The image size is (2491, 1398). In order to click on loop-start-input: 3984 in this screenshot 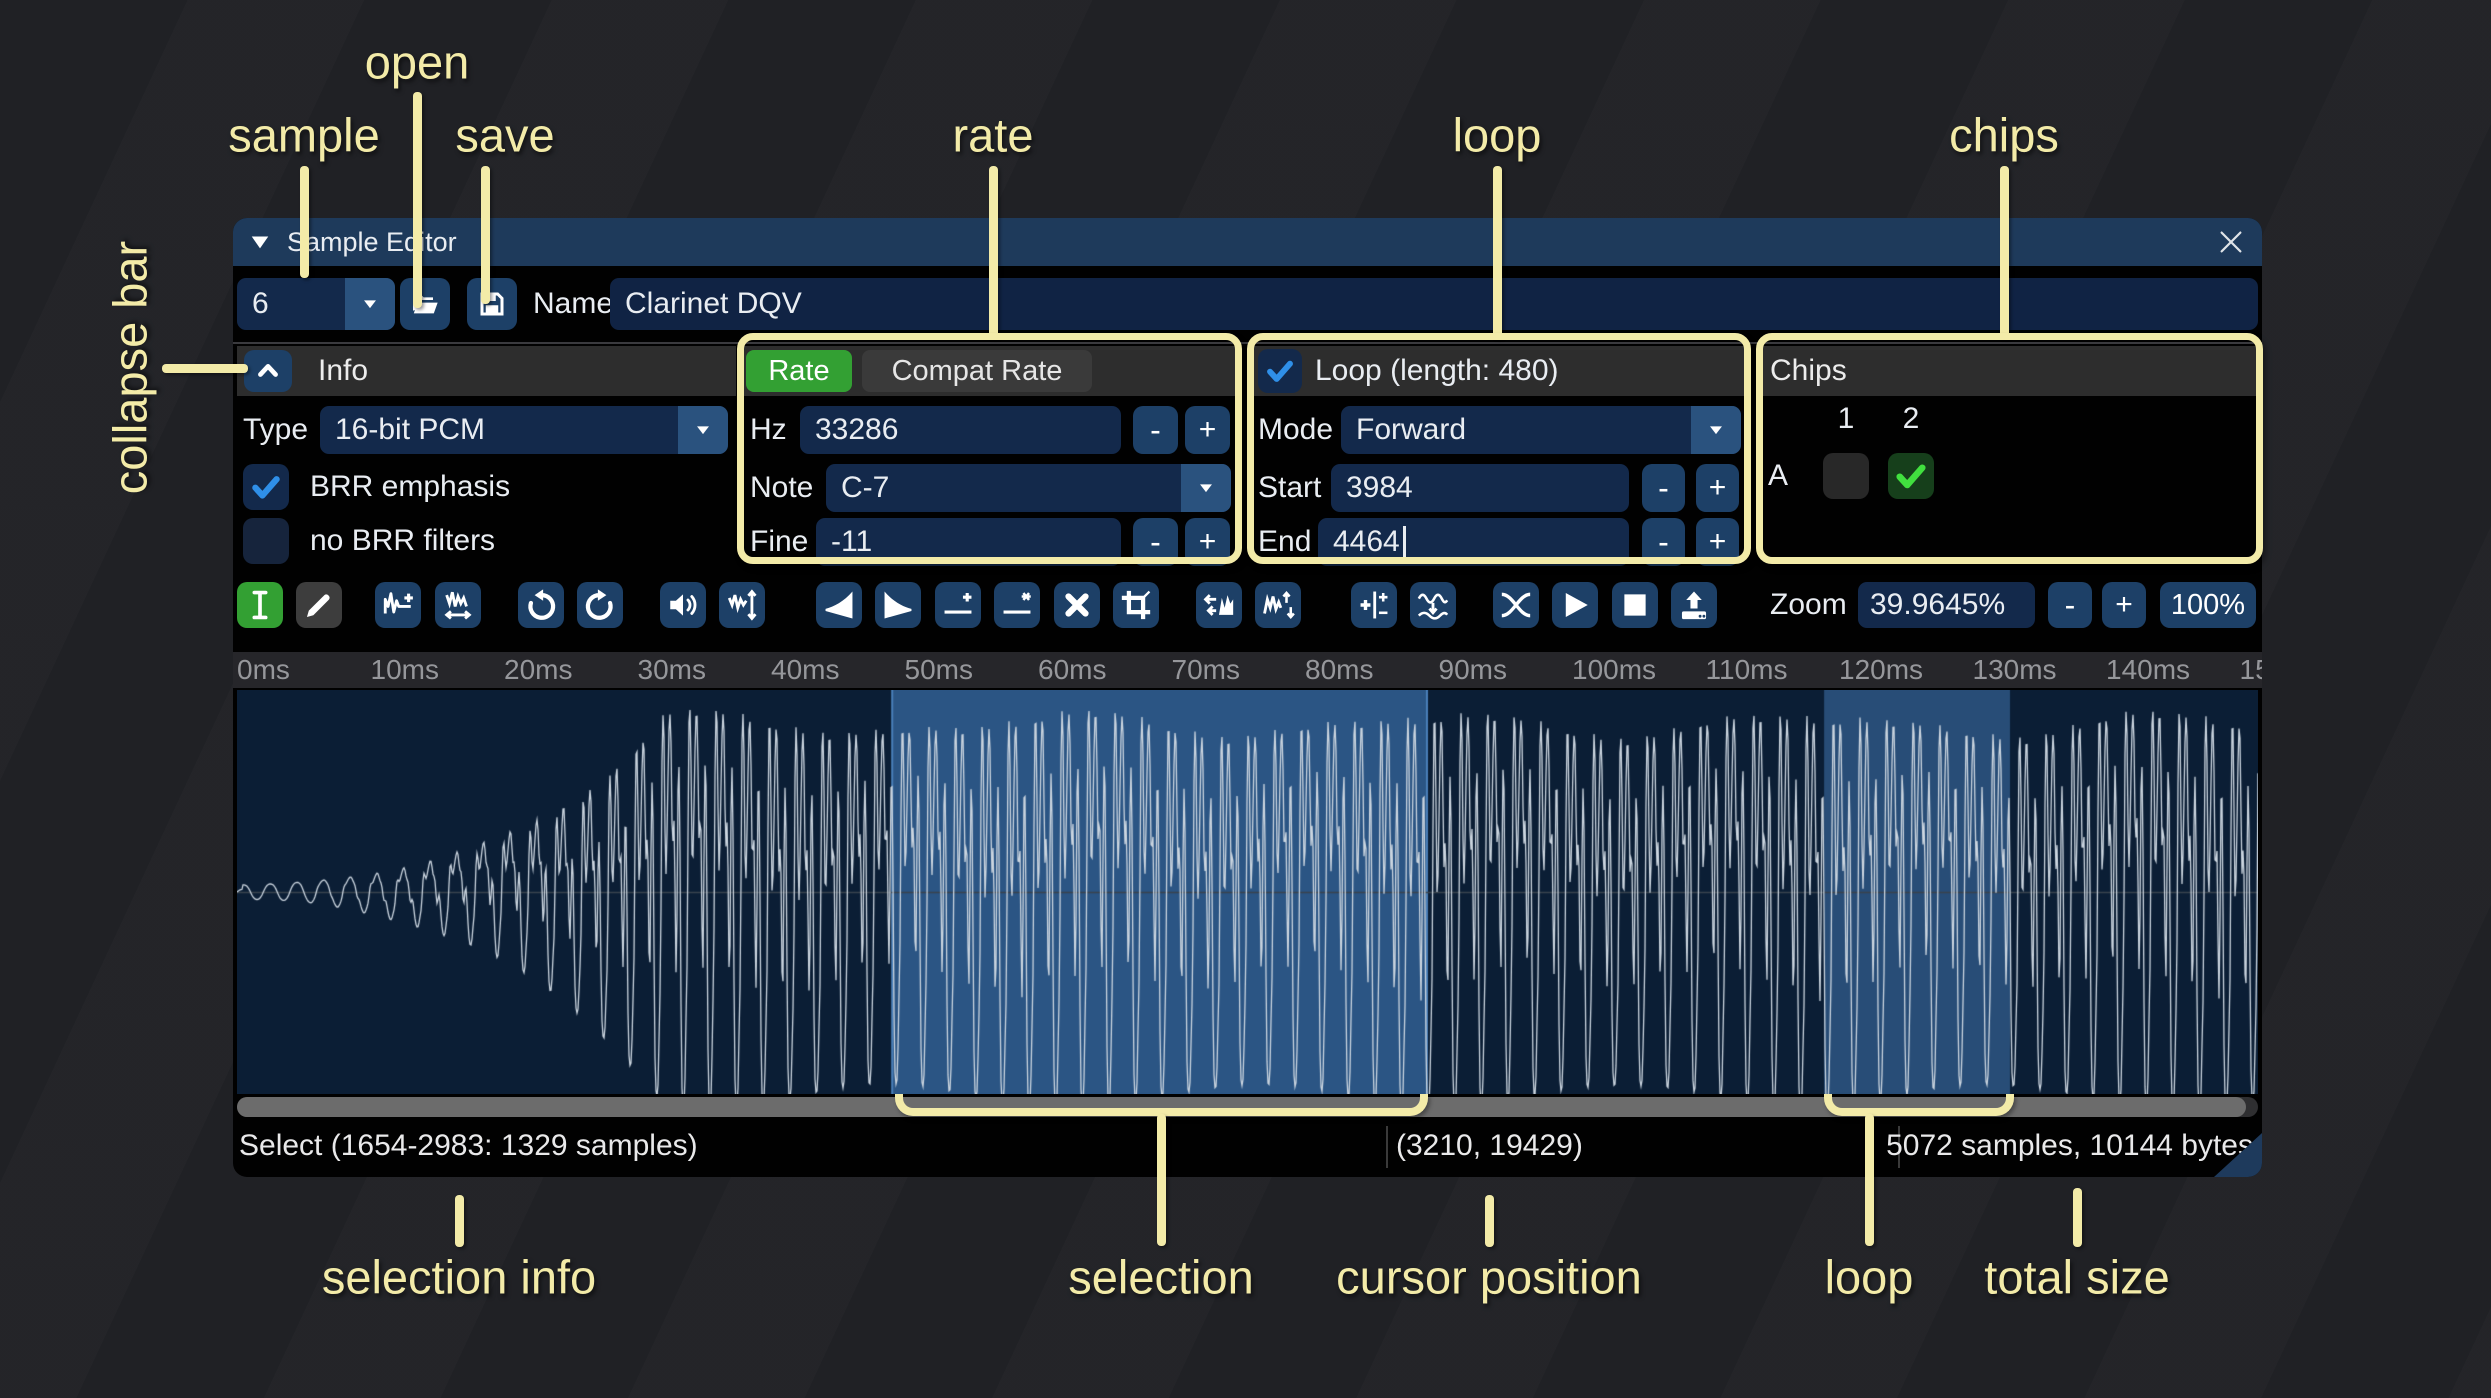, I will do `click(1480, 488)`.